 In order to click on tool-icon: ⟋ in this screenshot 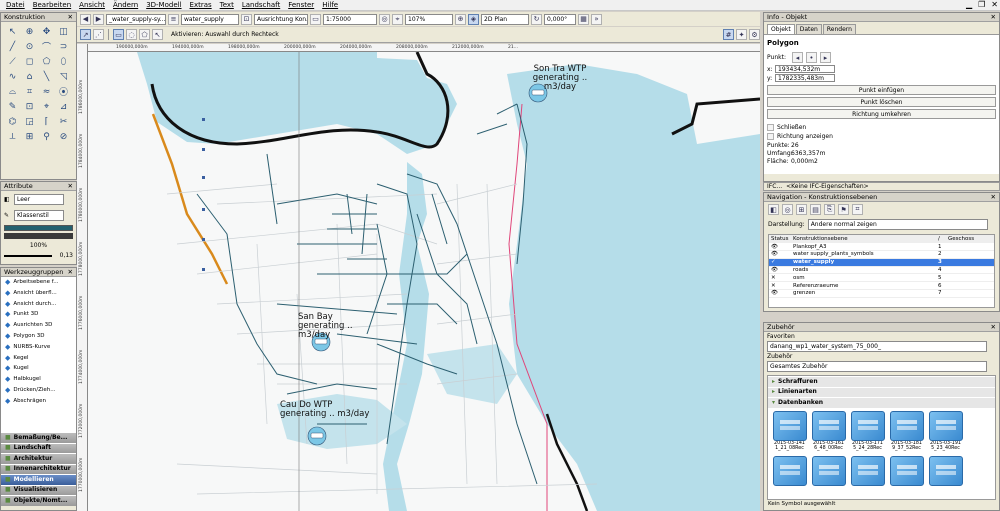, I will do `click(12, 61)`.